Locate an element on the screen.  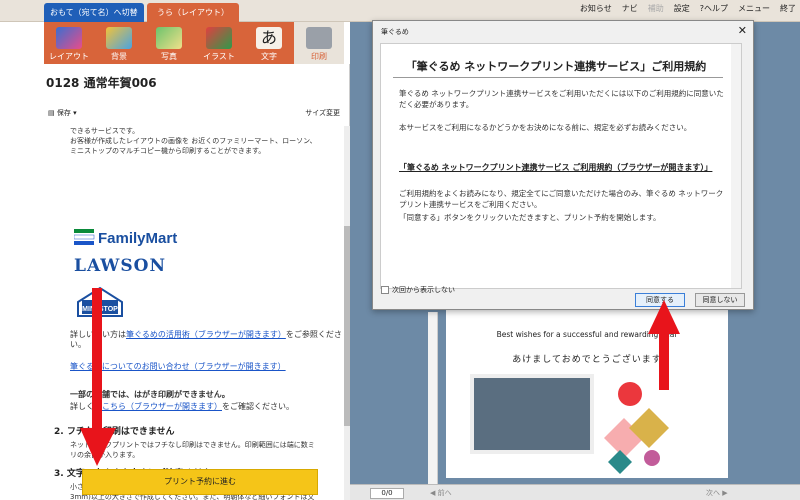
familymart-logo: FamilyMart is located at coordinates (125, 237).